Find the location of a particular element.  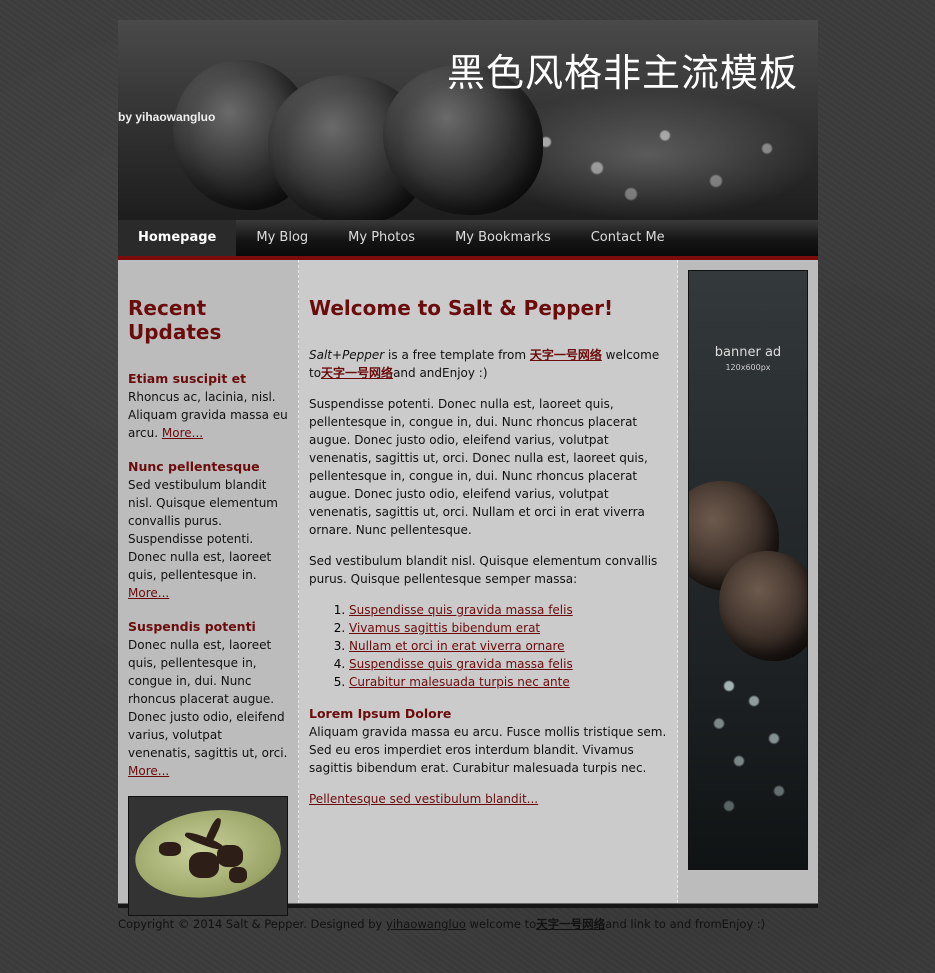

site-subtitle: by yihaowangluo is located at coordinates (167, 117).